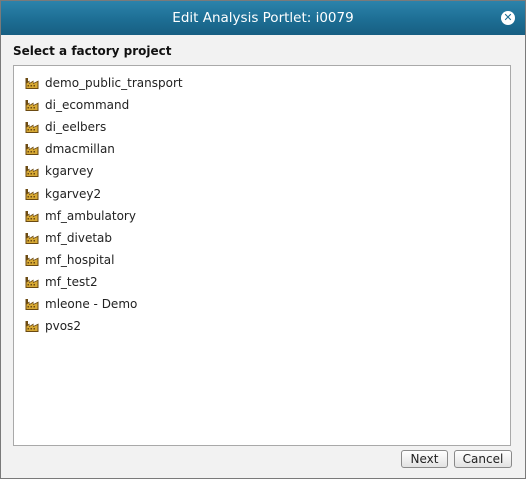  I want to click on next-button: Next, so click(424, 459).